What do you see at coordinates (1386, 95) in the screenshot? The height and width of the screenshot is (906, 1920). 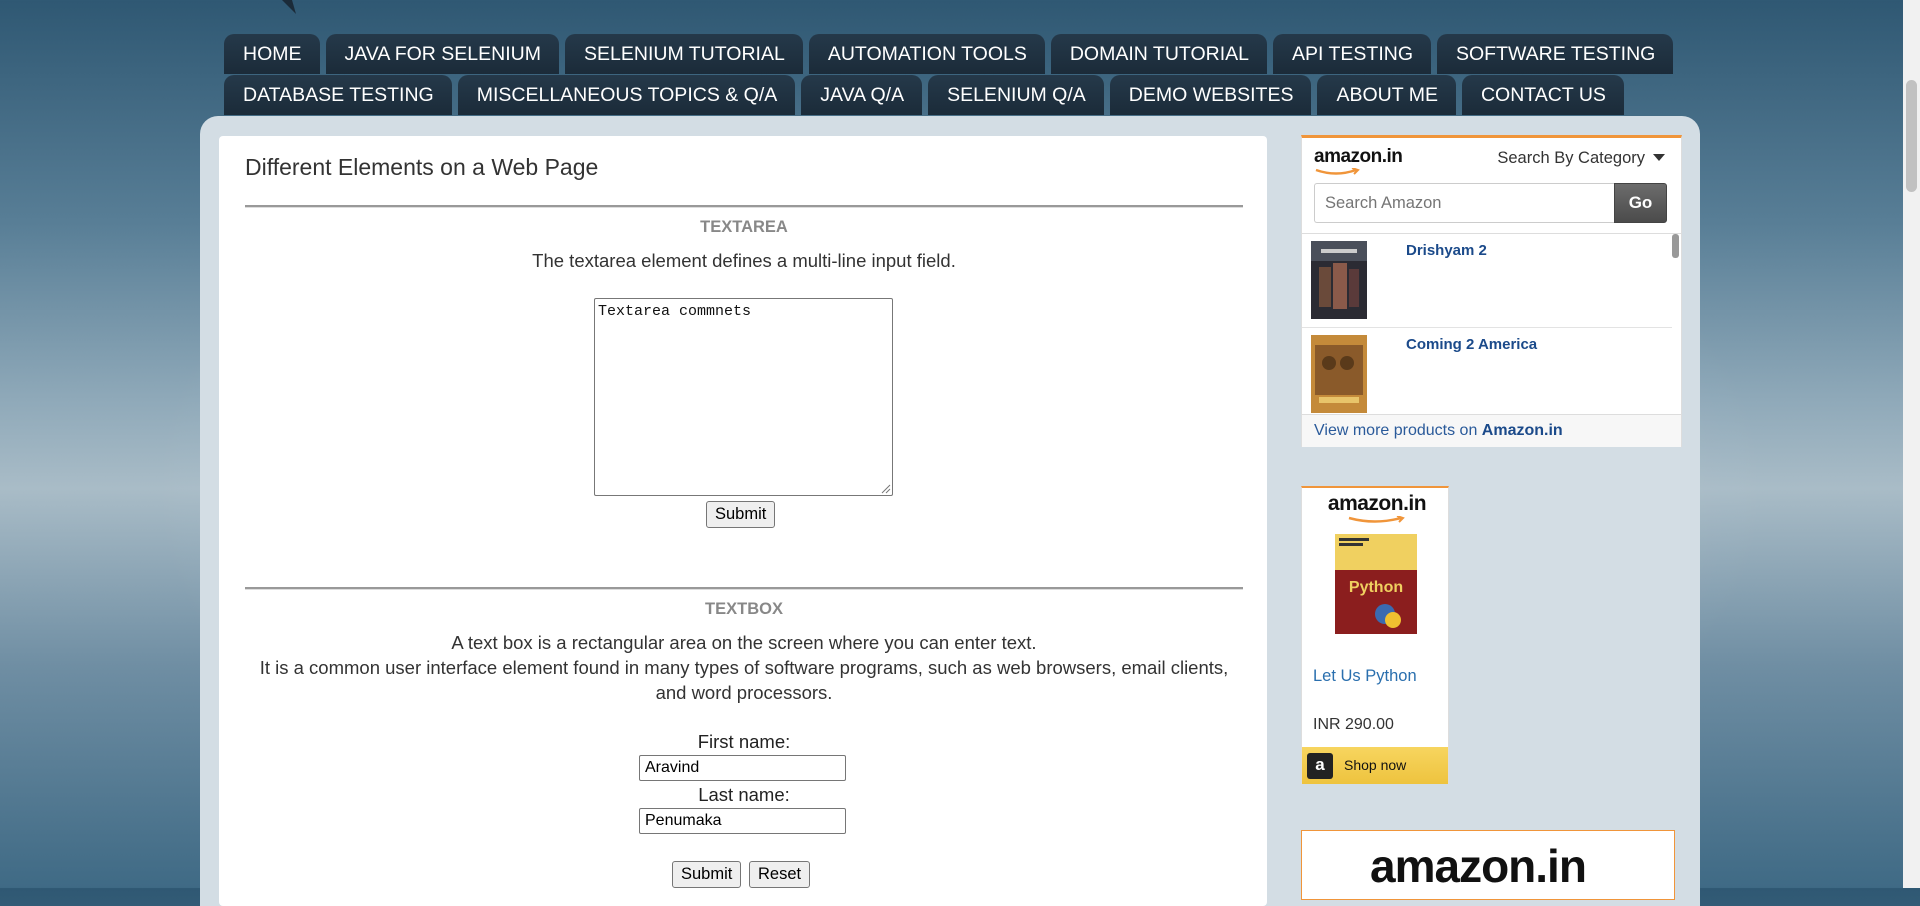 I see `nav-item-about-me: ABOUT ME` at bounding box center [1386, 95].